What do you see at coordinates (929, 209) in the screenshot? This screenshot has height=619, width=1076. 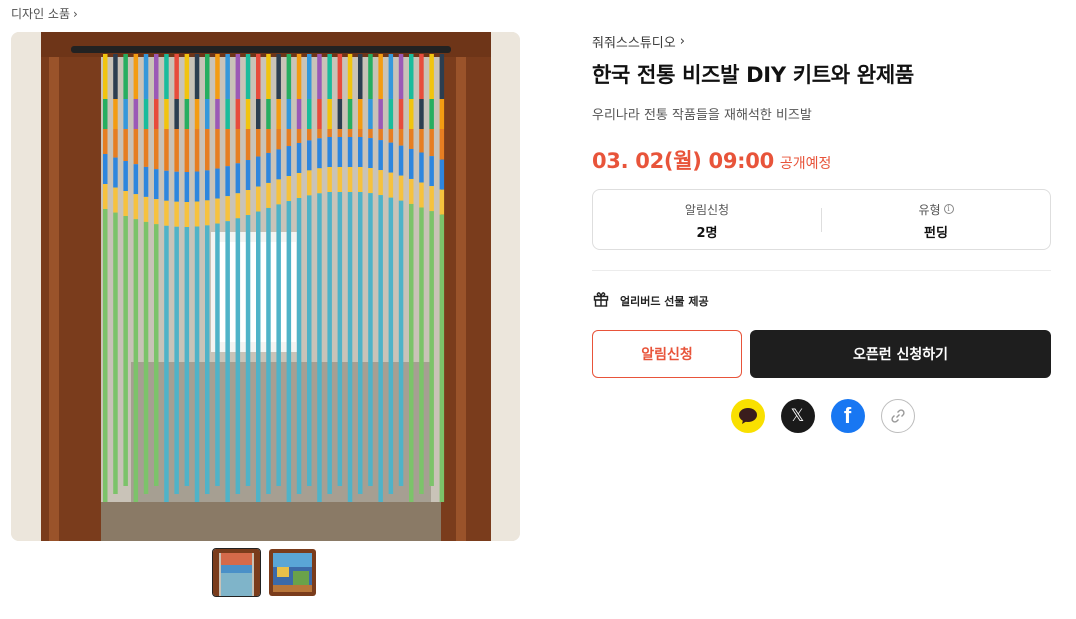 I see `stat-label: 유형` at bounding box center [929, 209].